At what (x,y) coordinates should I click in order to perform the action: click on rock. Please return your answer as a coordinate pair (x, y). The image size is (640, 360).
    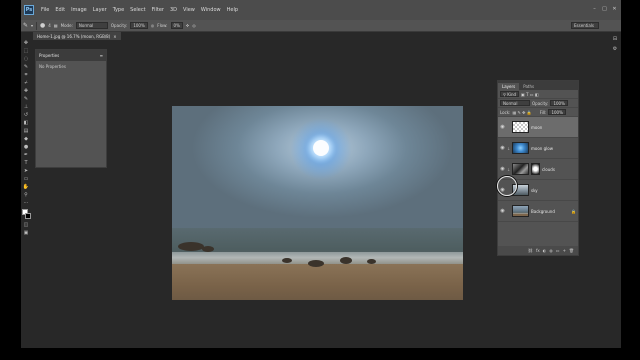
    Looking at the image, I should click on (371, 261).